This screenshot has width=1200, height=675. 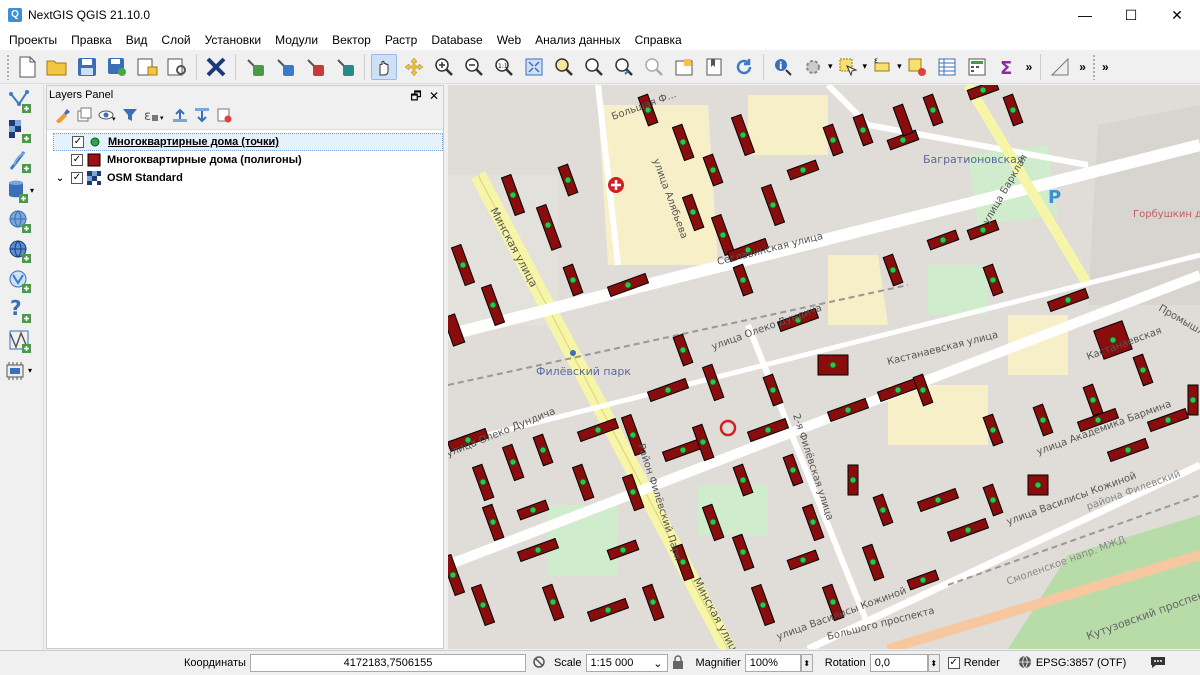 I want to click on zoom-native-icon: 1:1, so click(x=504, y=67).